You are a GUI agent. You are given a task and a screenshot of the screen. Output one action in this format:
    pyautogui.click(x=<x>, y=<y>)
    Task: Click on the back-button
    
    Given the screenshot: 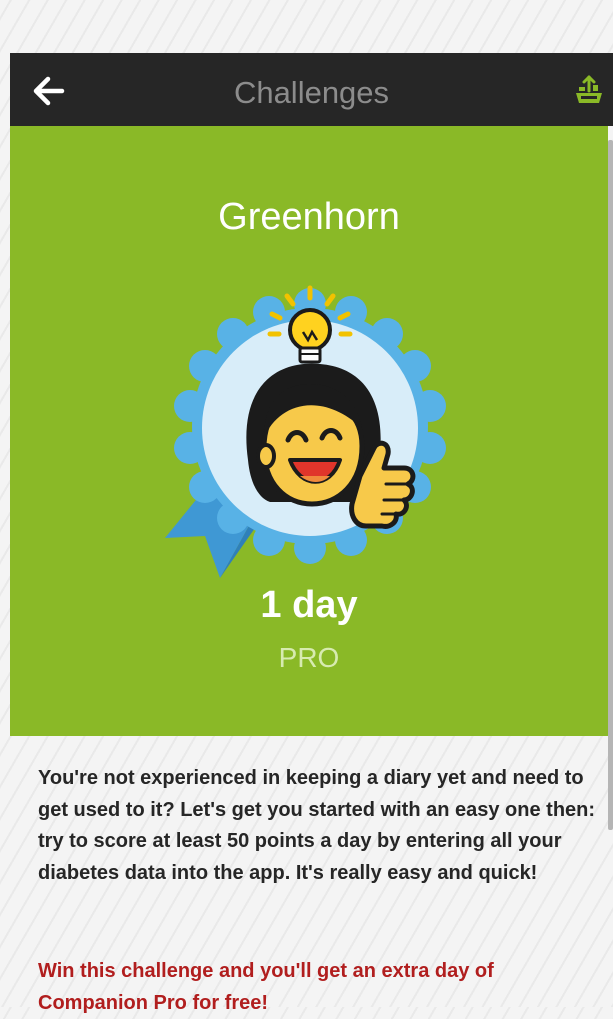 What is the action you would take?
    pyautogui.click(x=48, y=91)
    